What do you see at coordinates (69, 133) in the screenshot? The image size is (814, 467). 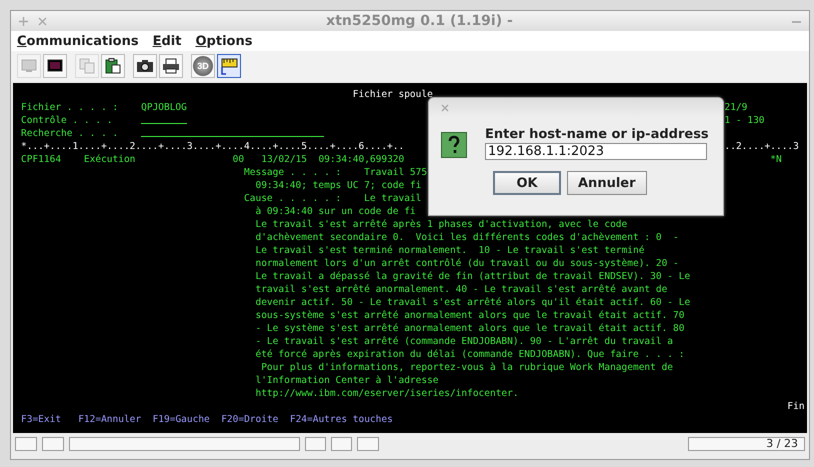 I see `field-label: Recherche . . . .` at bounding box center [69, 133].